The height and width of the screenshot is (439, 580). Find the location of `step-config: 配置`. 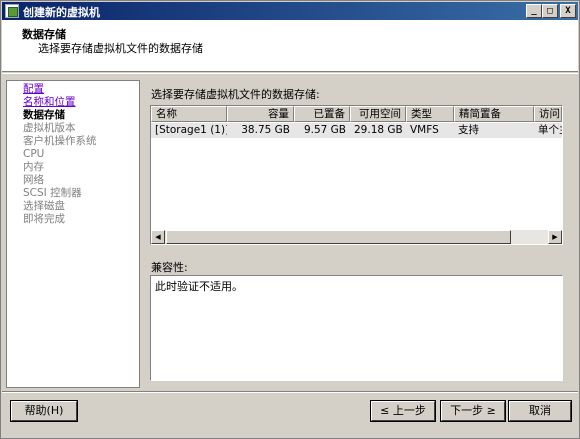

step-config: 配置 is located at coordinates (33, 89).